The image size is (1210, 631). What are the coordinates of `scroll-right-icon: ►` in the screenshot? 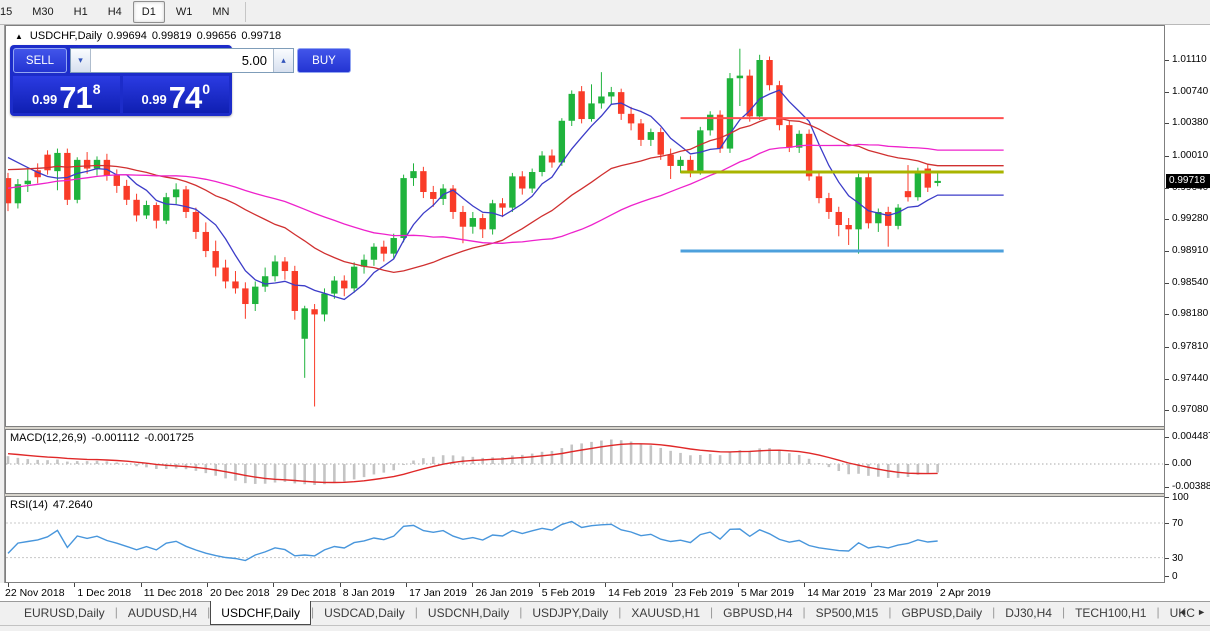 It's located at (1201, 612).